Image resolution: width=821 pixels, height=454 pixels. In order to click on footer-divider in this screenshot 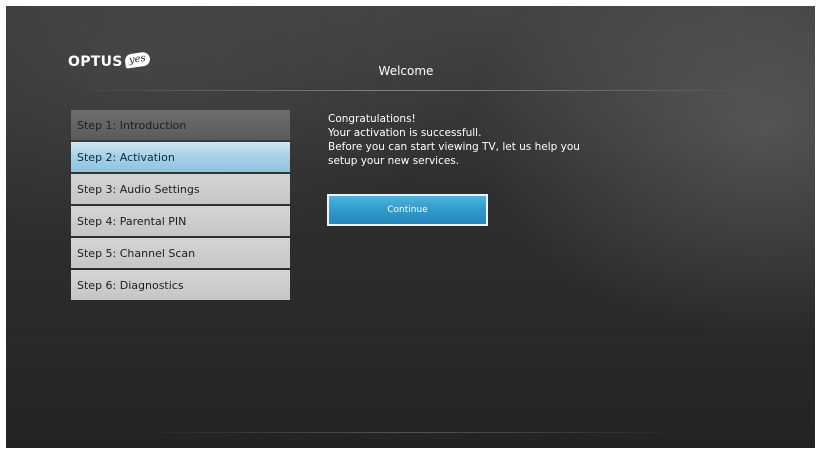, I will do `click(411, 432)`.